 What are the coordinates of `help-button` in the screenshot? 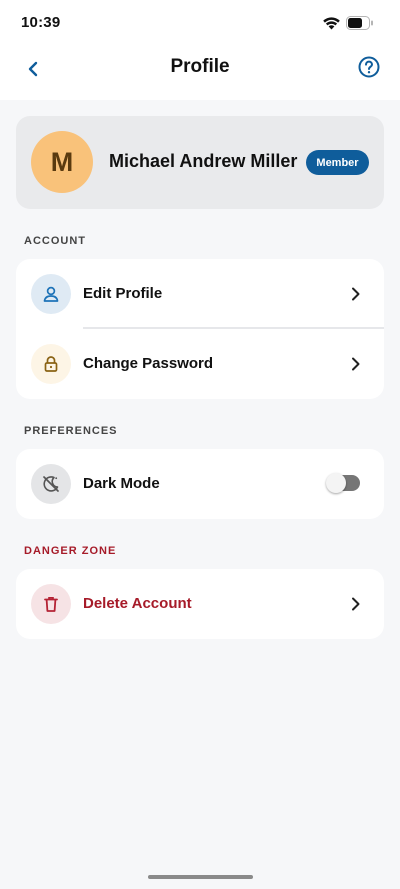 It's located at (369, 67).